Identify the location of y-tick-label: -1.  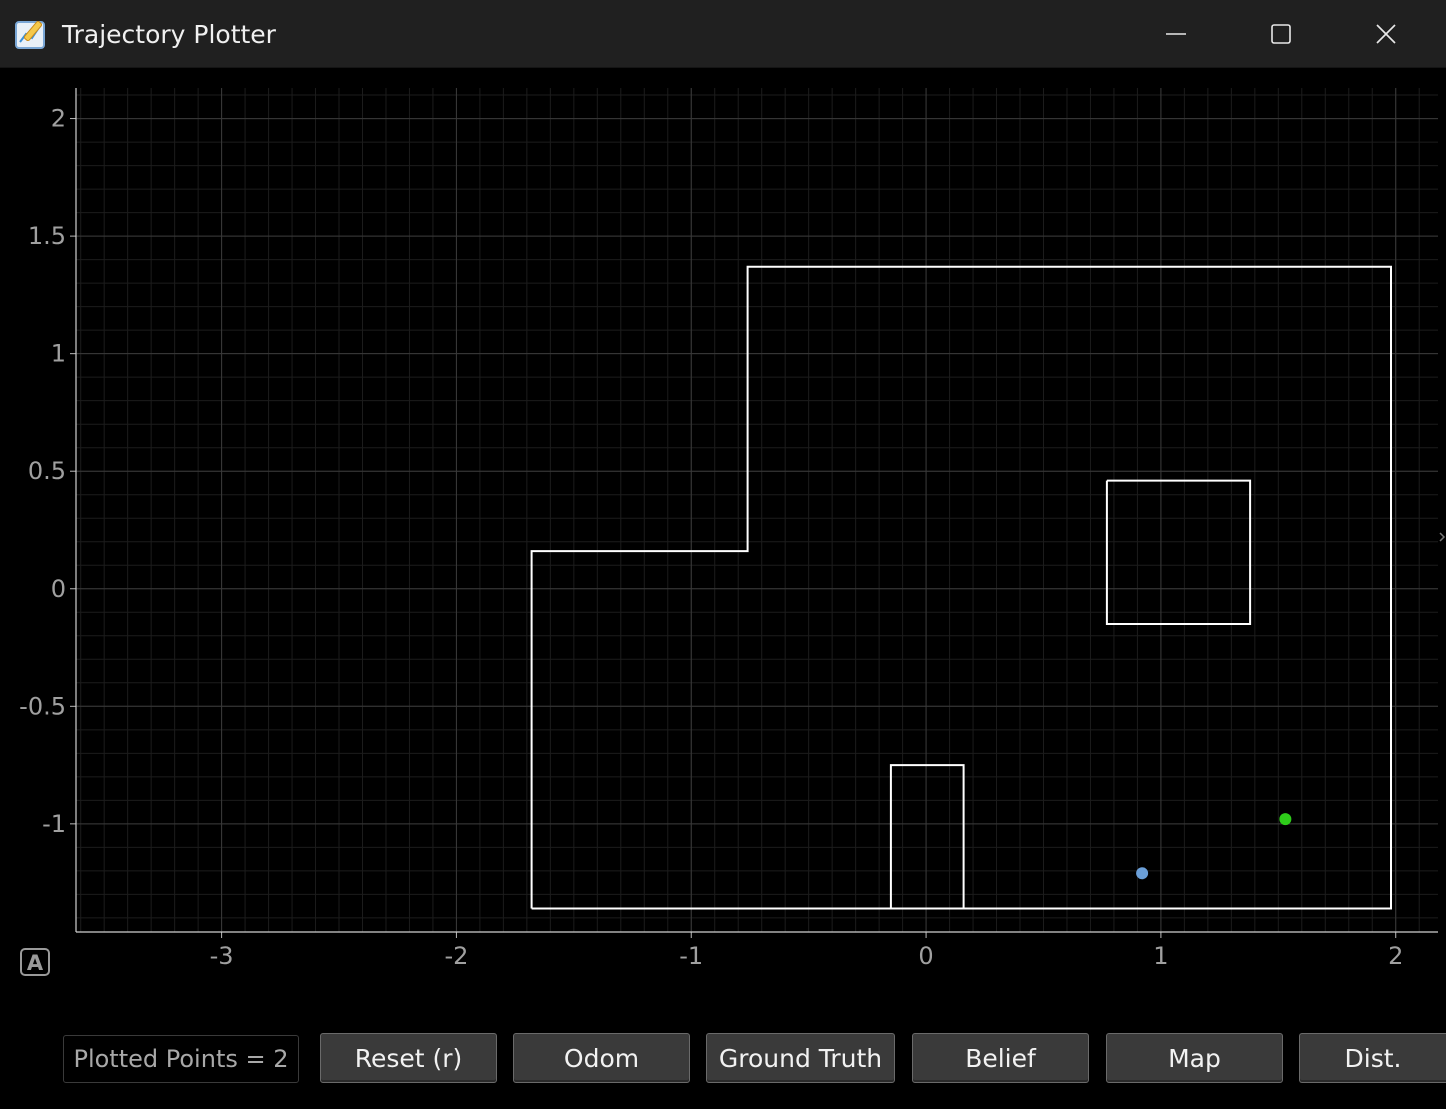
(54, 824).